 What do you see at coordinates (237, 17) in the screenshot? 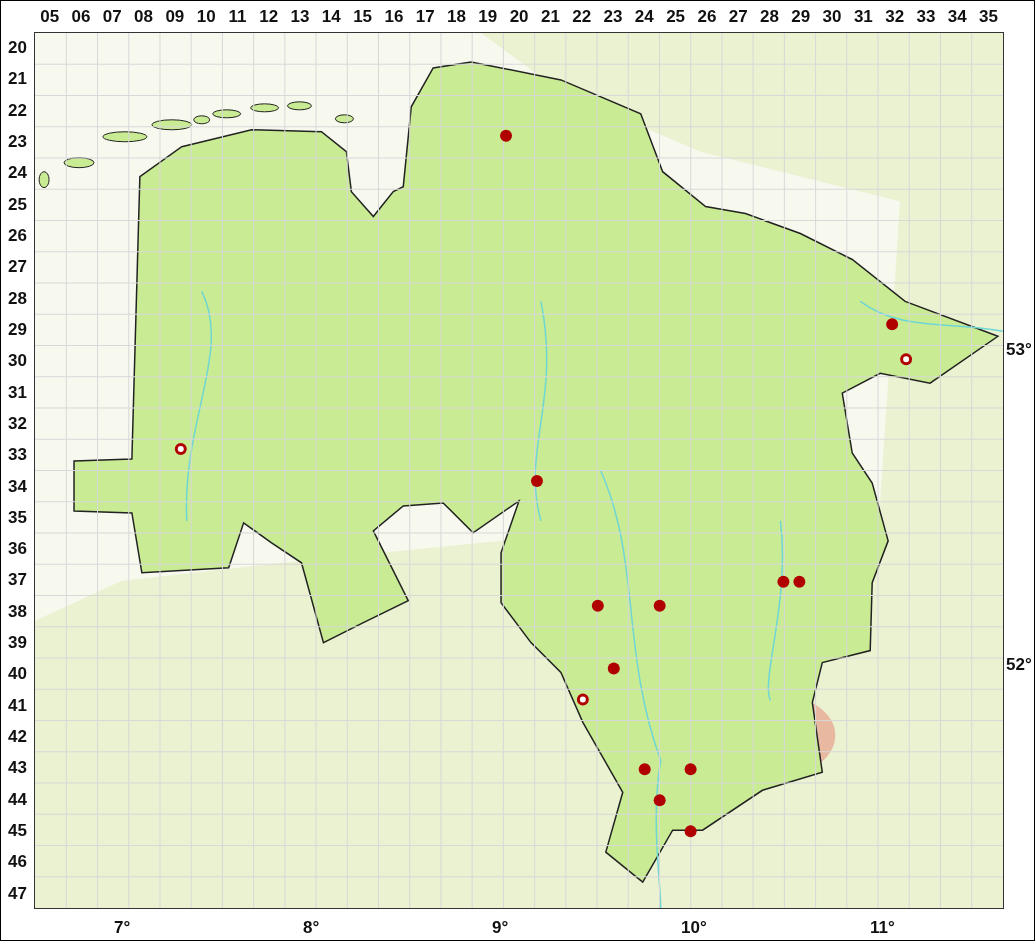
I see `column-label: 11` at bounding box center [237, 17].